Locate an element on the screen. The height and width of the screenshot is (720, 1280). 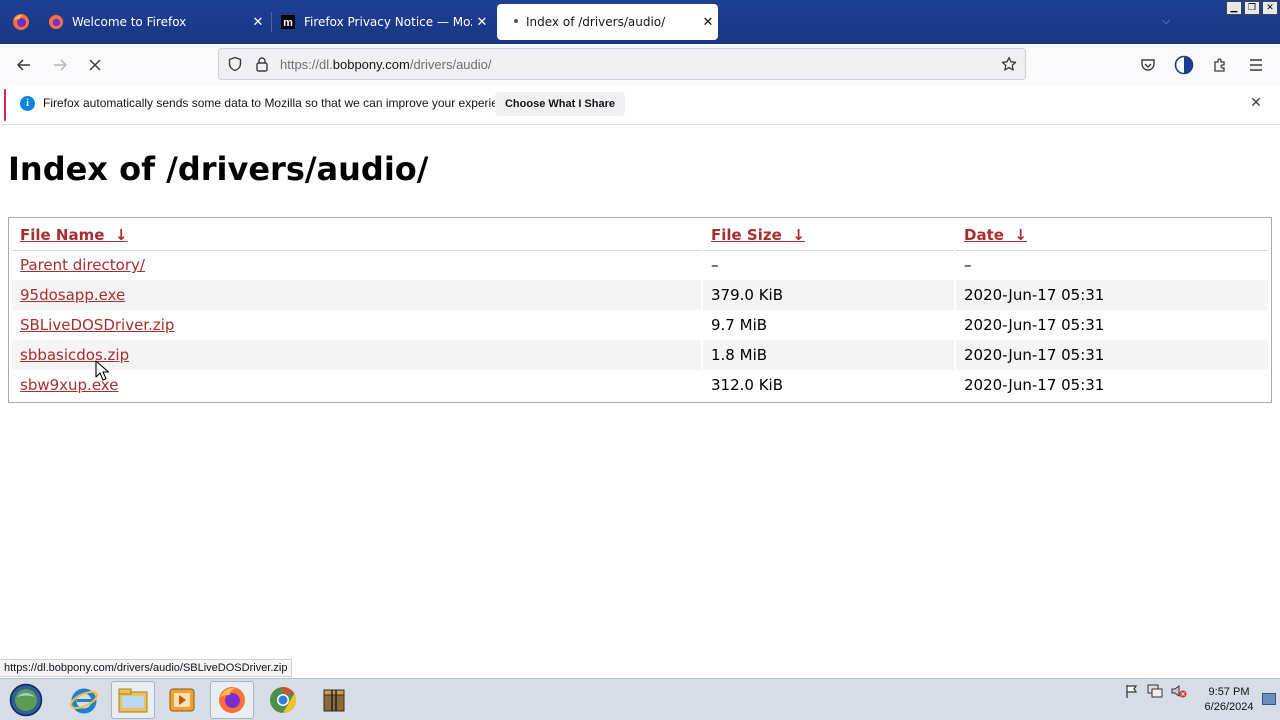
url-text: https://dl.bobpony.com/drivers/audio/ is located at coordinates (386, 64).